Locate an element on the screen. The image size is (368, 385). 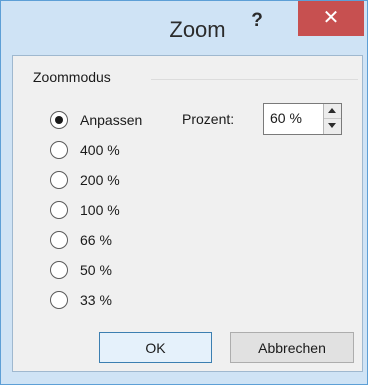
option-400-label: 400 % is located at coordinates (100, 150).